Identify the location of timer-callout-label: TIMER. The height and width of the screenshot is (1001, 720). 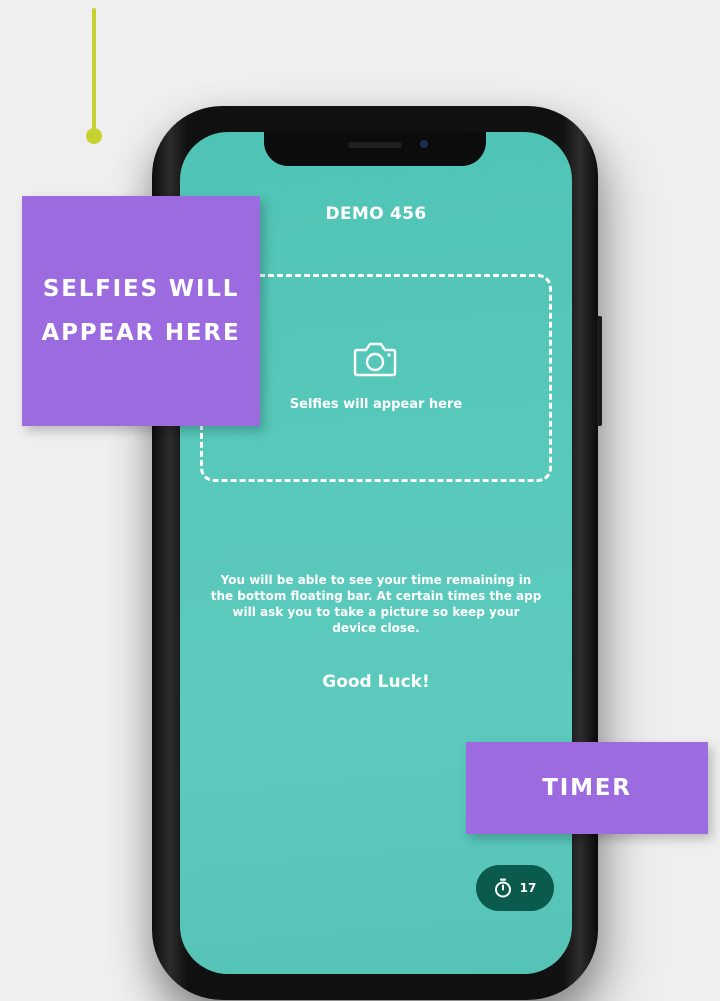
(587, 788).